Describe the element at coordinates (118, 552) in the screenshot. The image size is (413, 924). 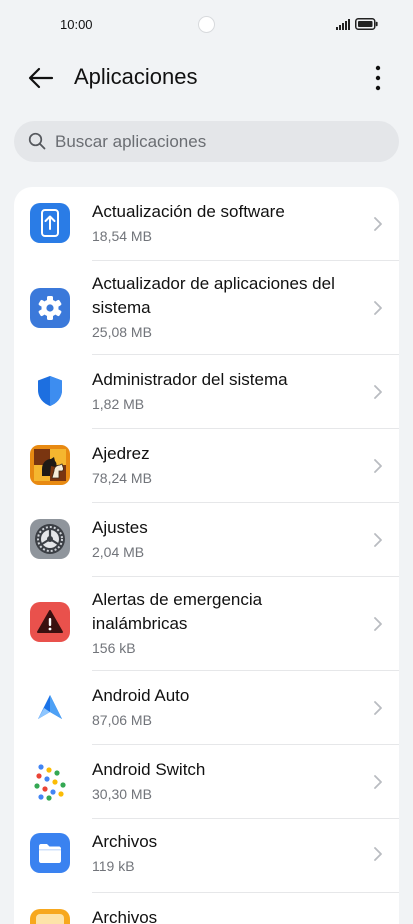
I see `app-size: 2,04 MB` at that location.